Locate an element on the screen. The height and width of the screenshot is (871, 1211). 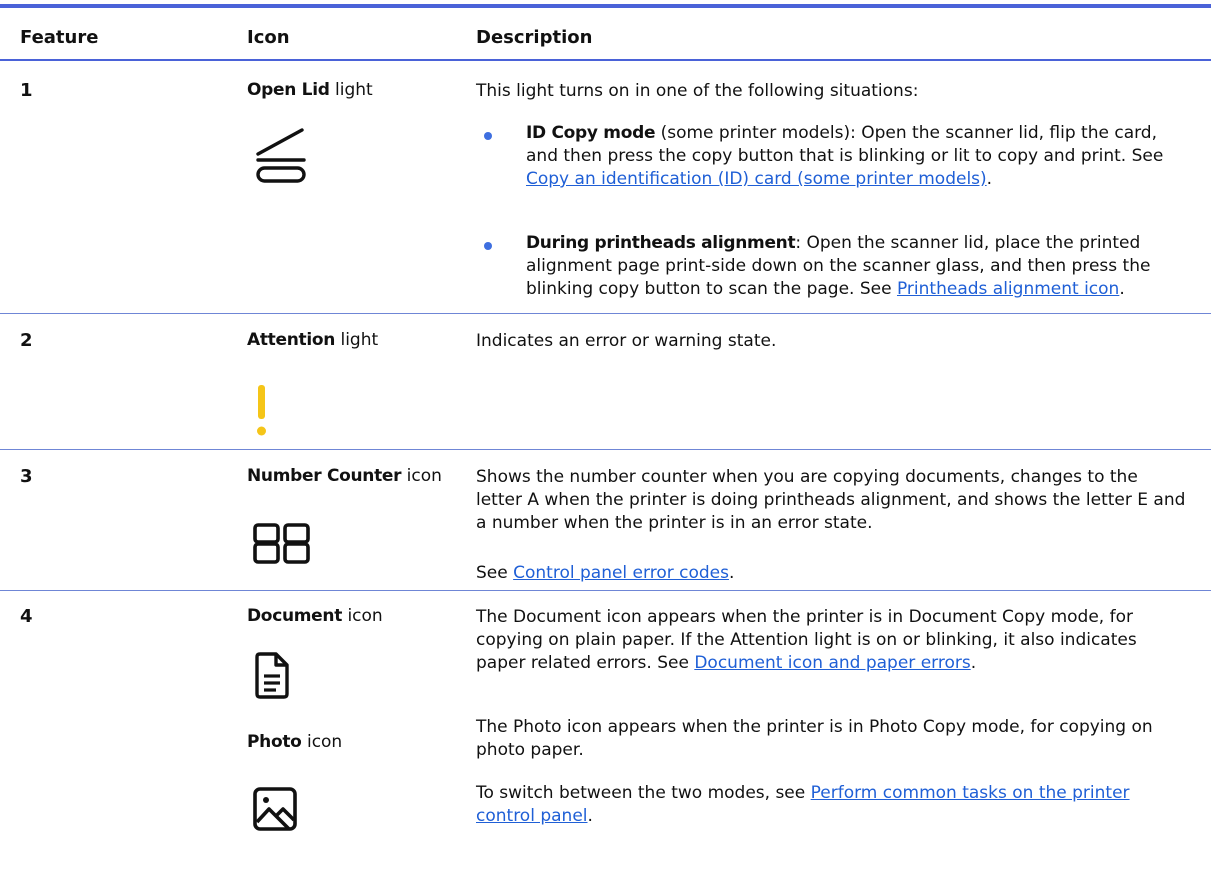
see-text: See is located at coordinates (495, 573).